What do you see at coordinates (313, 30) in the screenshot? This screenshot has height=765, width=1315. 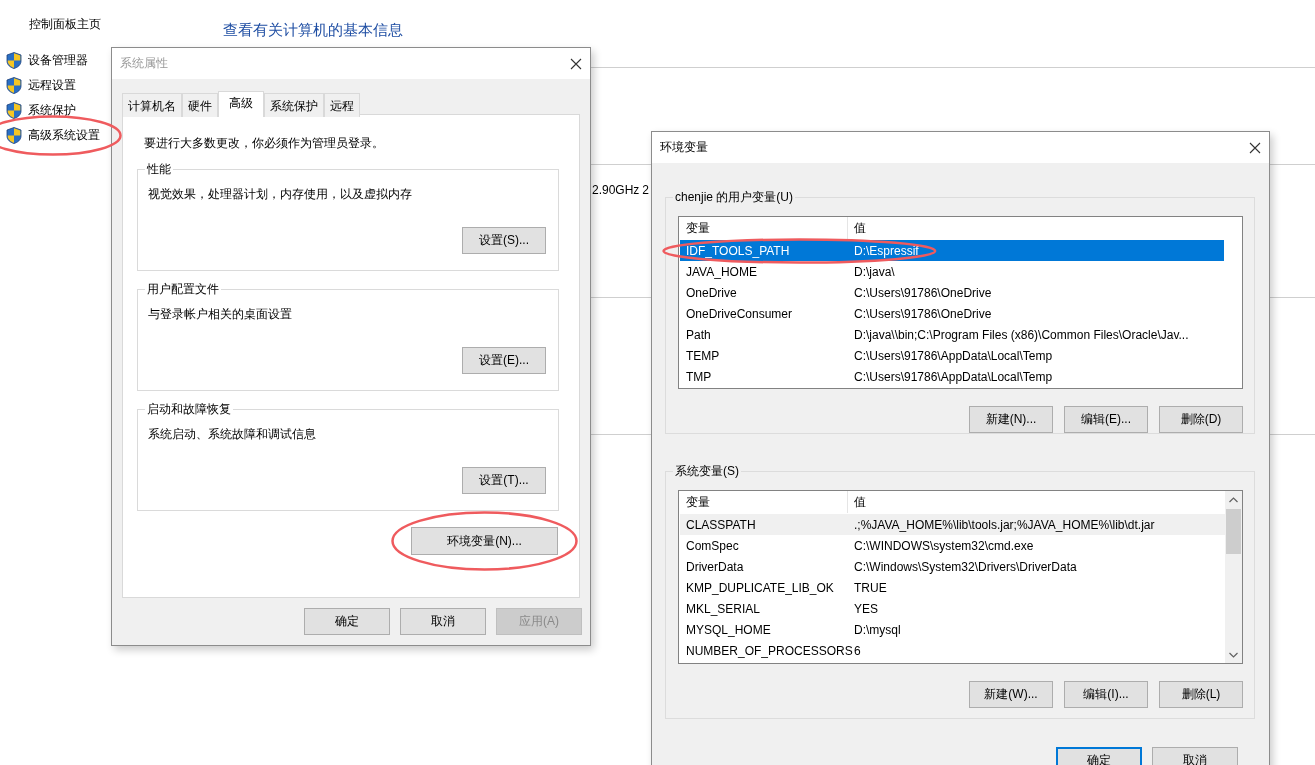 I see `page-heading: 查看有关计算机的基本信息` at bounding box center [313, 30].